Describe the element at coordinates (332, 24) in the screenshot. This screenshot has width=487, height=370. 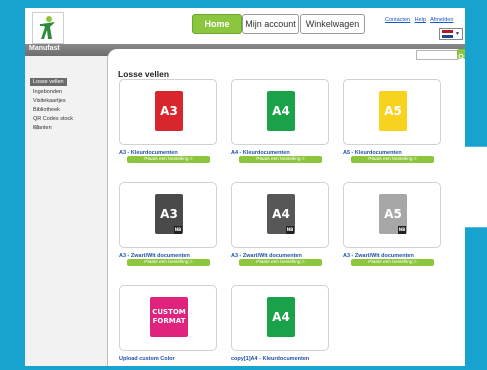
I see `nav-cart-button: Winkelwagen` at that location.